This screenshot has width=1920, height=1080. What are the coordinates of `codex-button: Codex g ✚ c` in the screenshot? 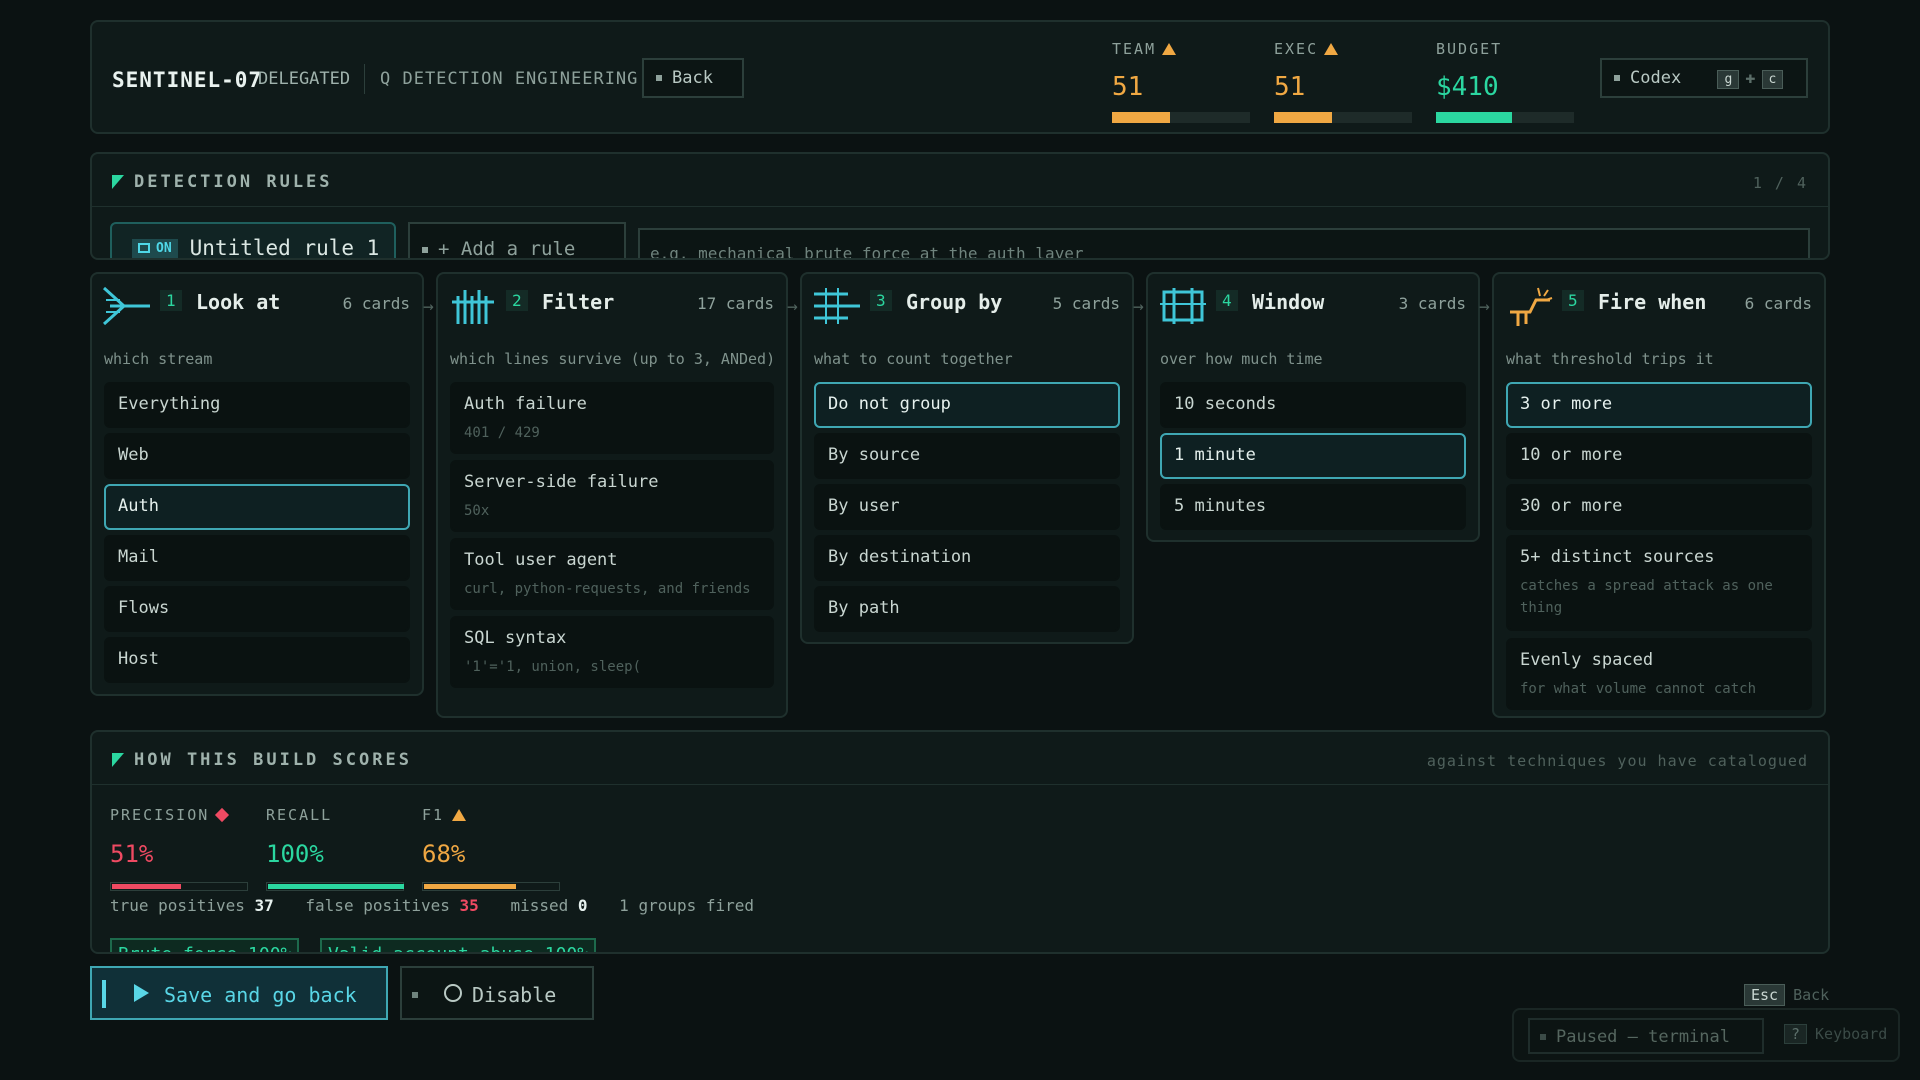 It's located at (1704, 78).